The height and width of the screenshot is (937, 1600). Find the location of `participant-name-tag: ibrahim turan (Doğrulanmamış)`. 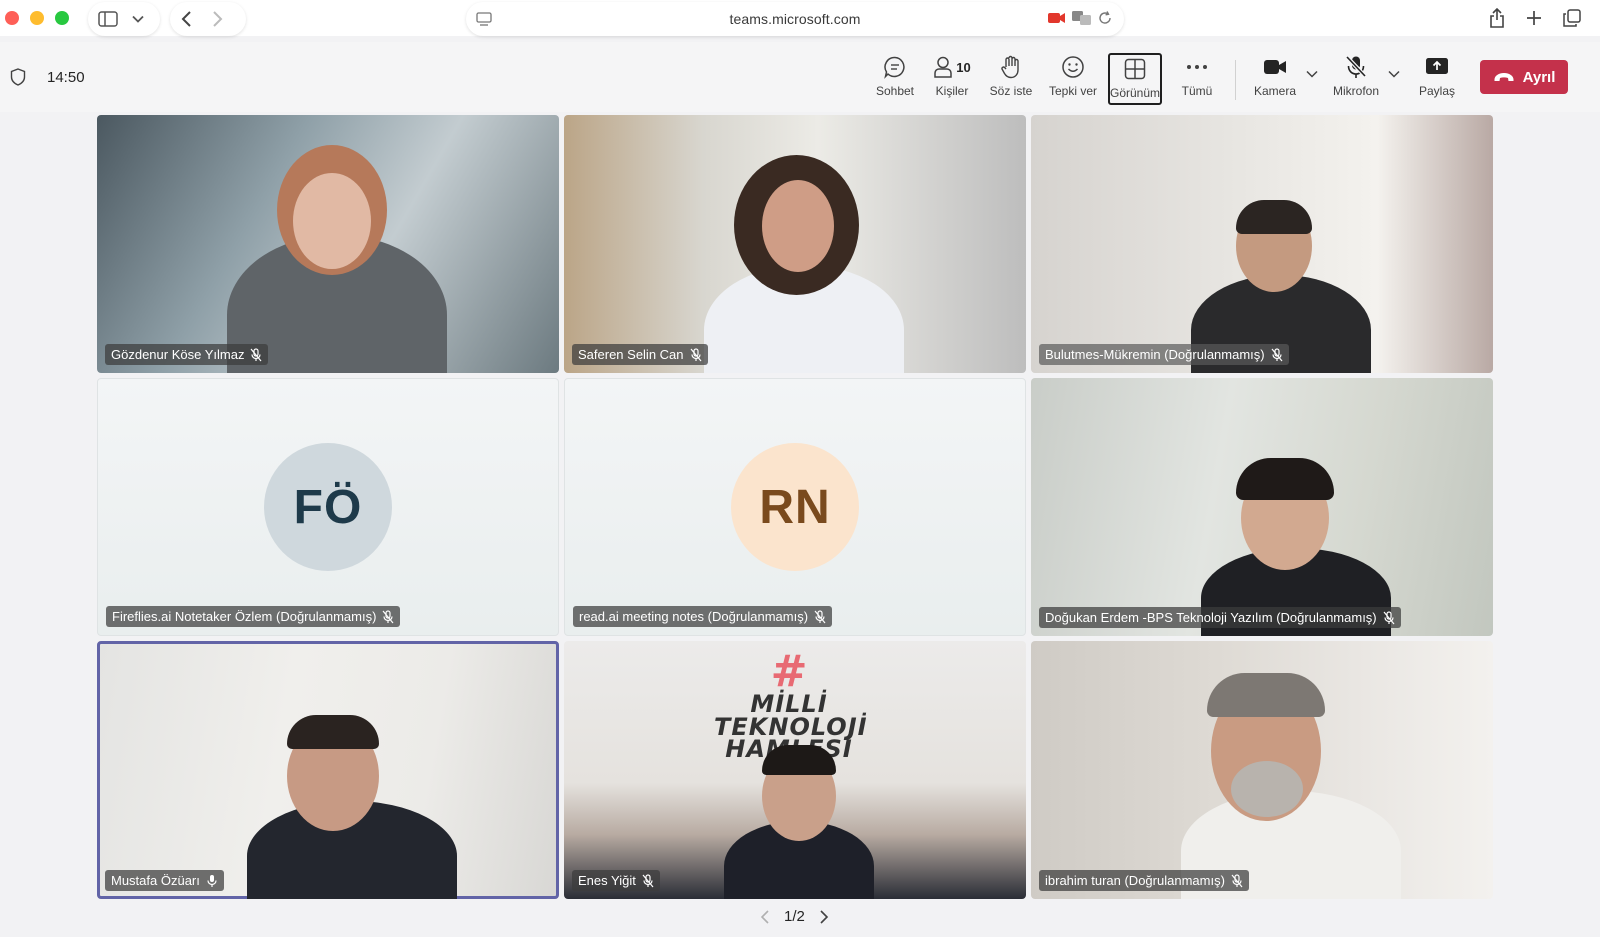

participant-name-tag: ibrahim turan (Doğrulanmamış) is located at coordinates (1144, 880).